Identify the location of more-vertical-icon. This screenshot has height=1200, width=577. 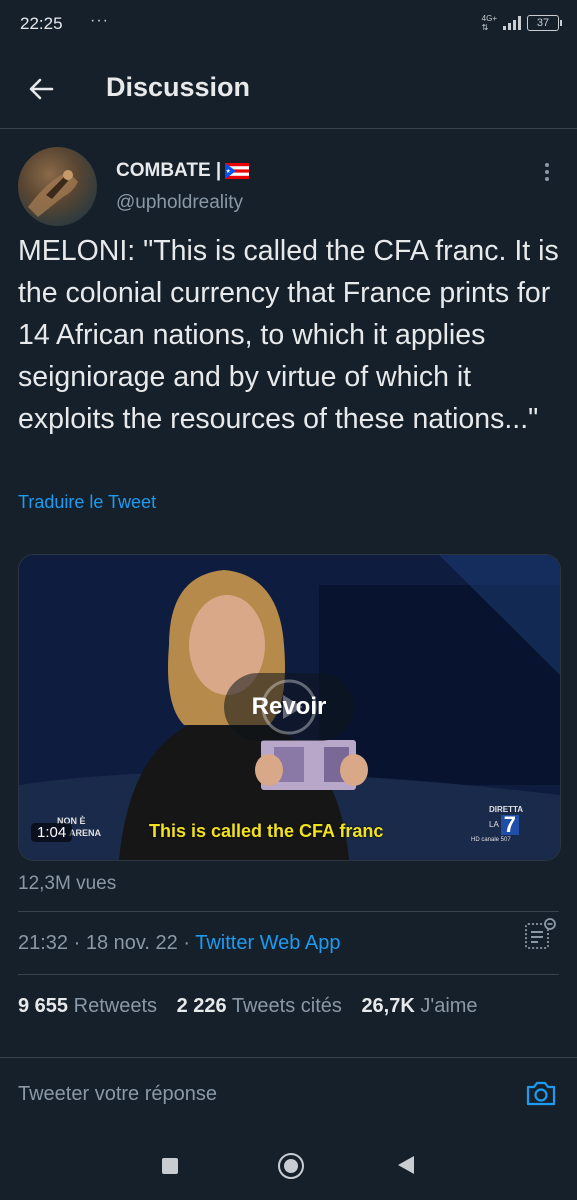
(547, 165).